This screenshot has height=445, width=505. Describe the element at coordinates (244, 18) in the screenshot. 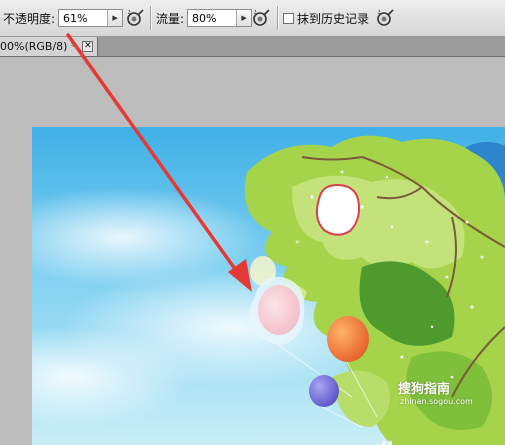

I see `flow-dropdown-arrow: ▶` at that location.